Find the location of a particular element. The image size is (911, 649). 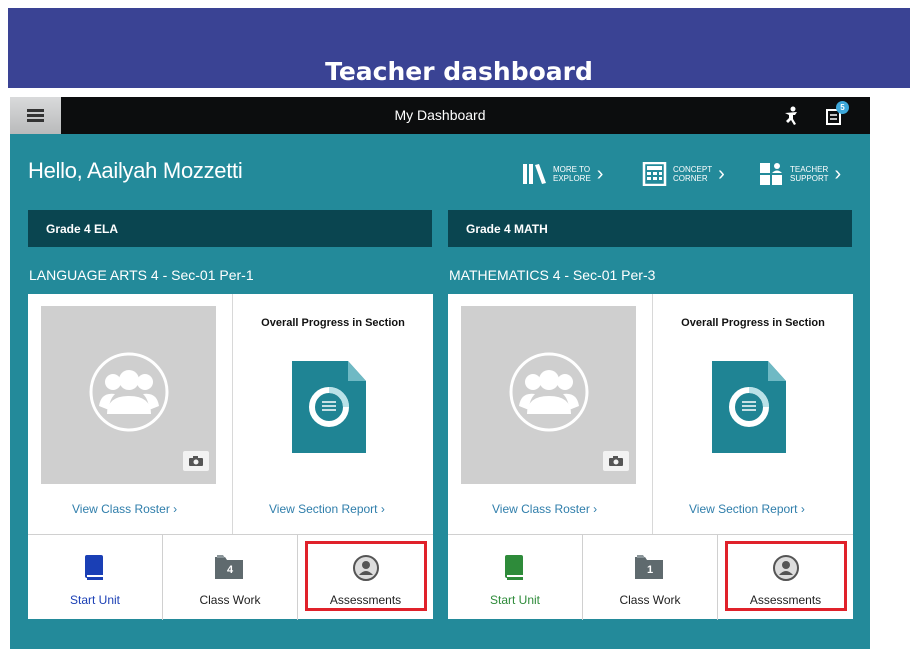

class-work-button: 1 Class Work is located at coordinates (650, 577).